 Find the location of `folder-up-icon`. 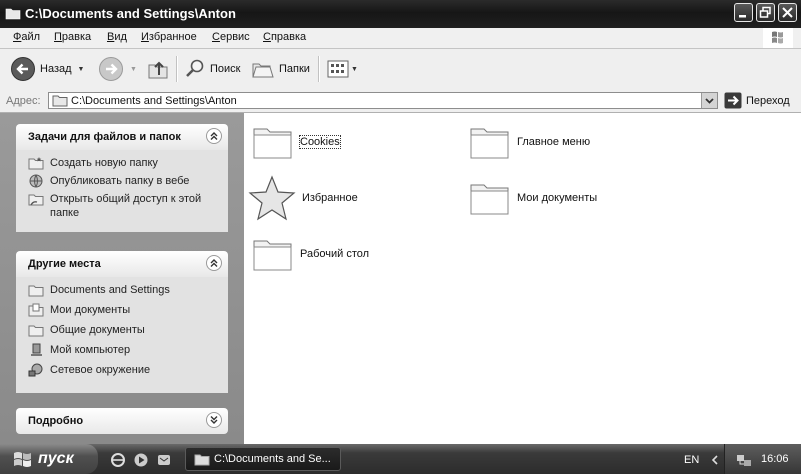

folder-up-icon is located at coordinates (158, 70).